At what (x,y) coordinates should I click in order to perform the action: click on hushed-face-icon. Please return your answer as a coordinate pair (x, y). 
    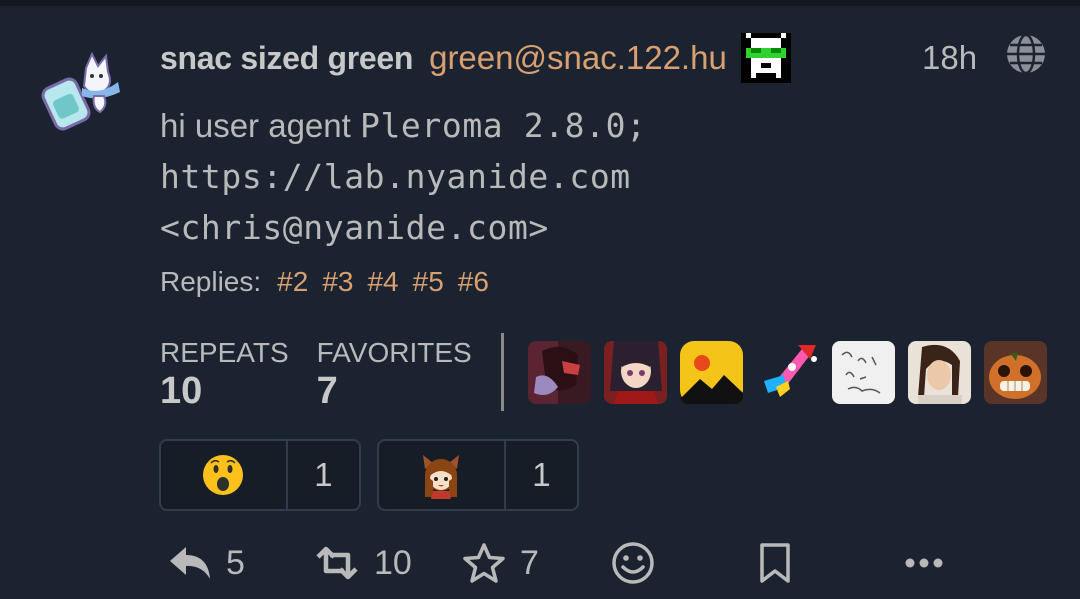
    Looking at the image, I should click on (224, 475).